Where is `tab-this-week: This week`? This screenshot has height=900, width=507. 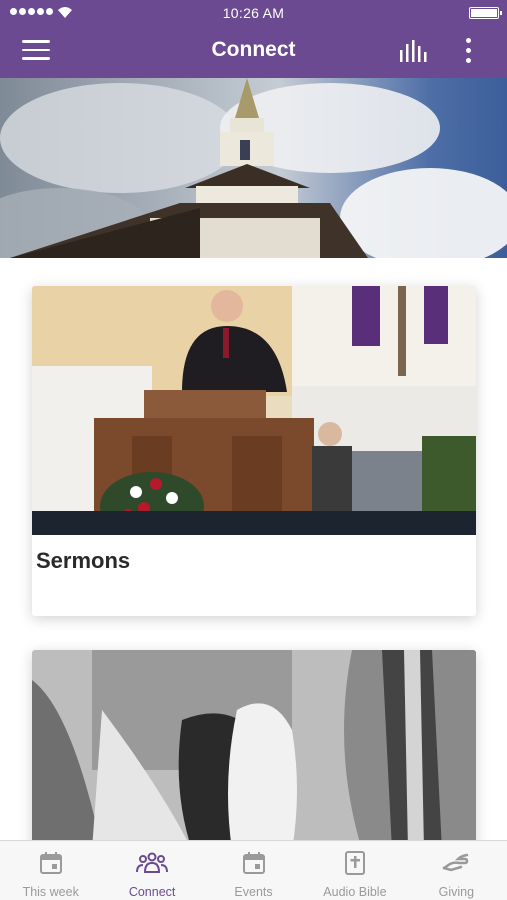 tab-this-week: This week is located at coordinates (50, 870).